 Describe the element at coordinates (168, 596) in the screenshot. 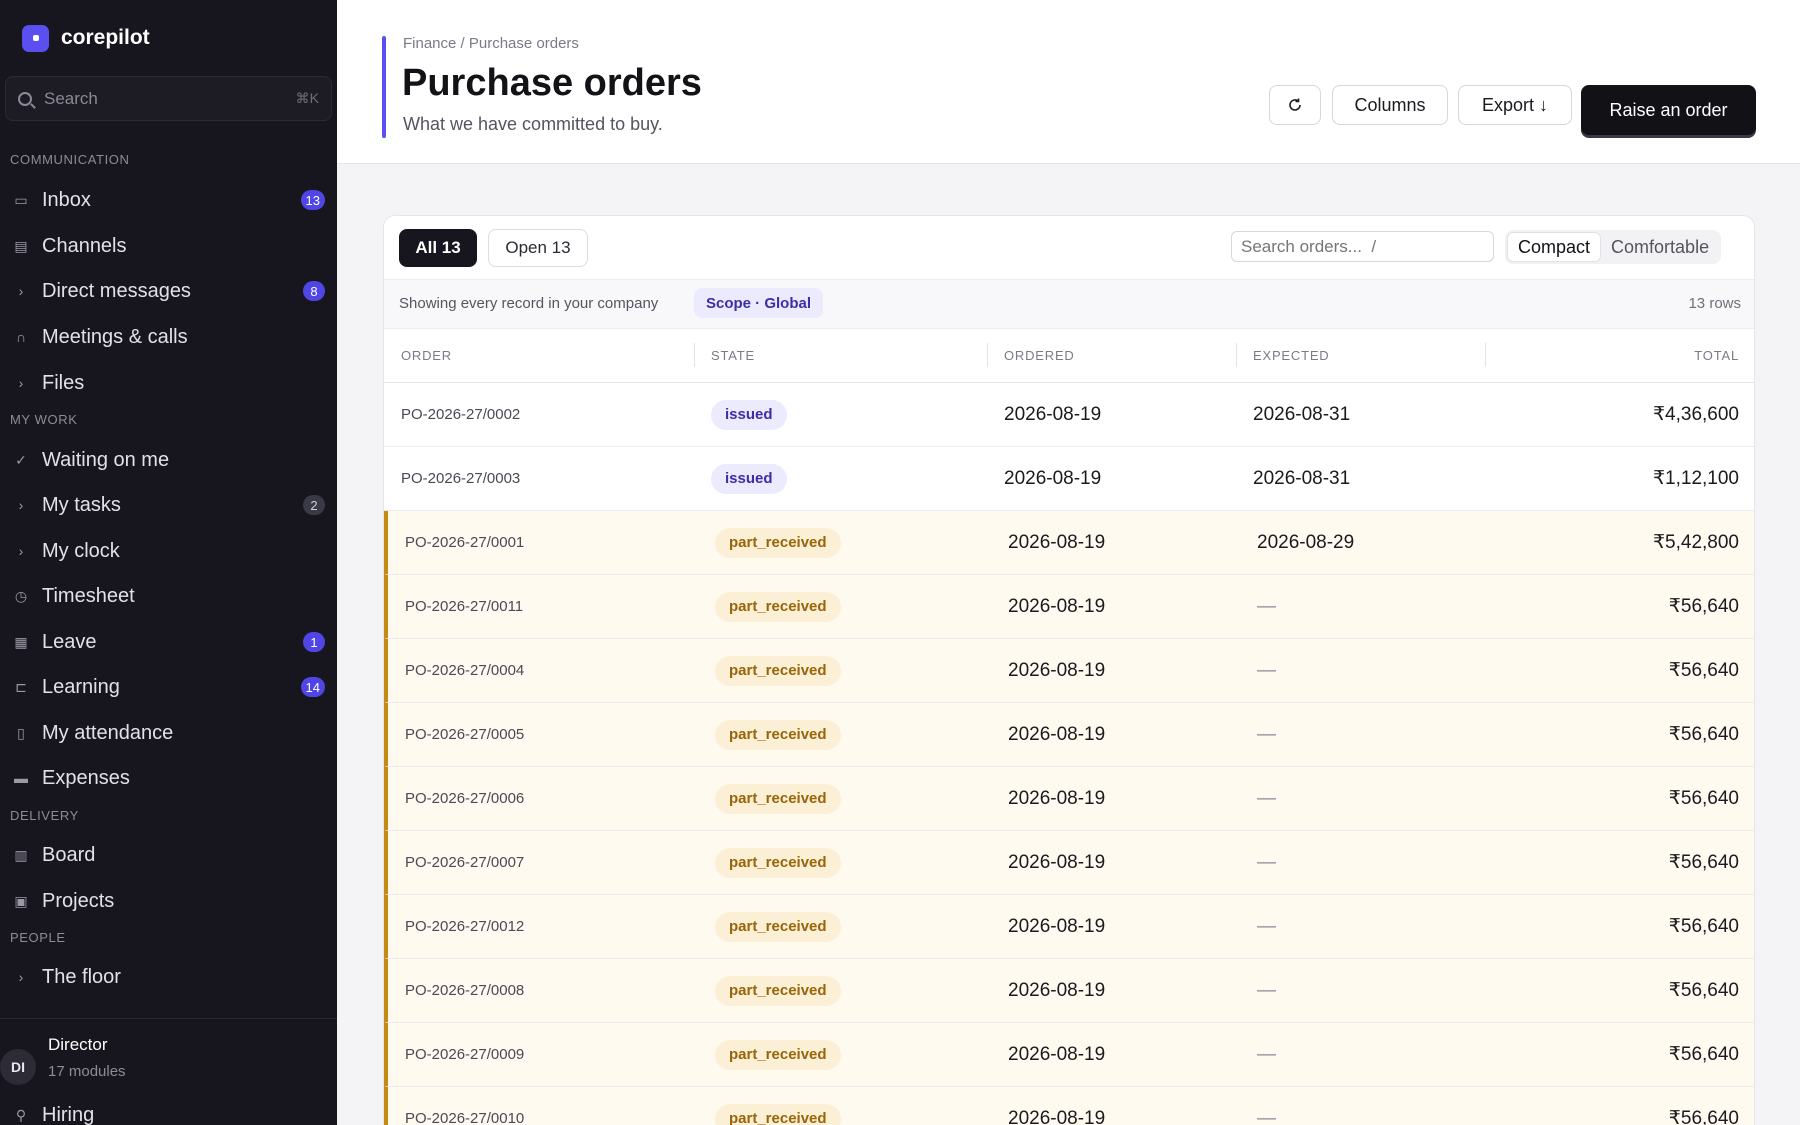

I see `sidebar-item-timesheet: ◷ Timesheet` at that location.